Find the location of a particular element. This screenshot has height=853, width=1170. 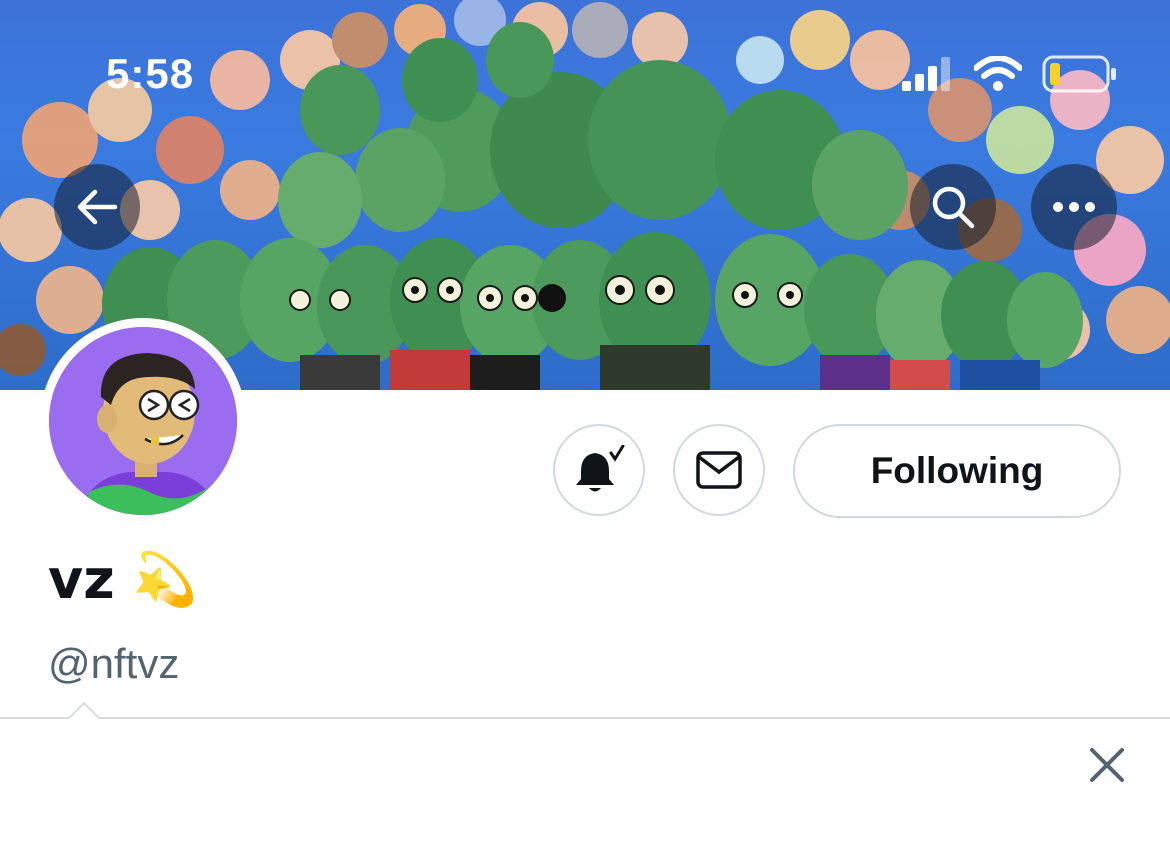

battery-icon is located at coordinates (1079, 74).